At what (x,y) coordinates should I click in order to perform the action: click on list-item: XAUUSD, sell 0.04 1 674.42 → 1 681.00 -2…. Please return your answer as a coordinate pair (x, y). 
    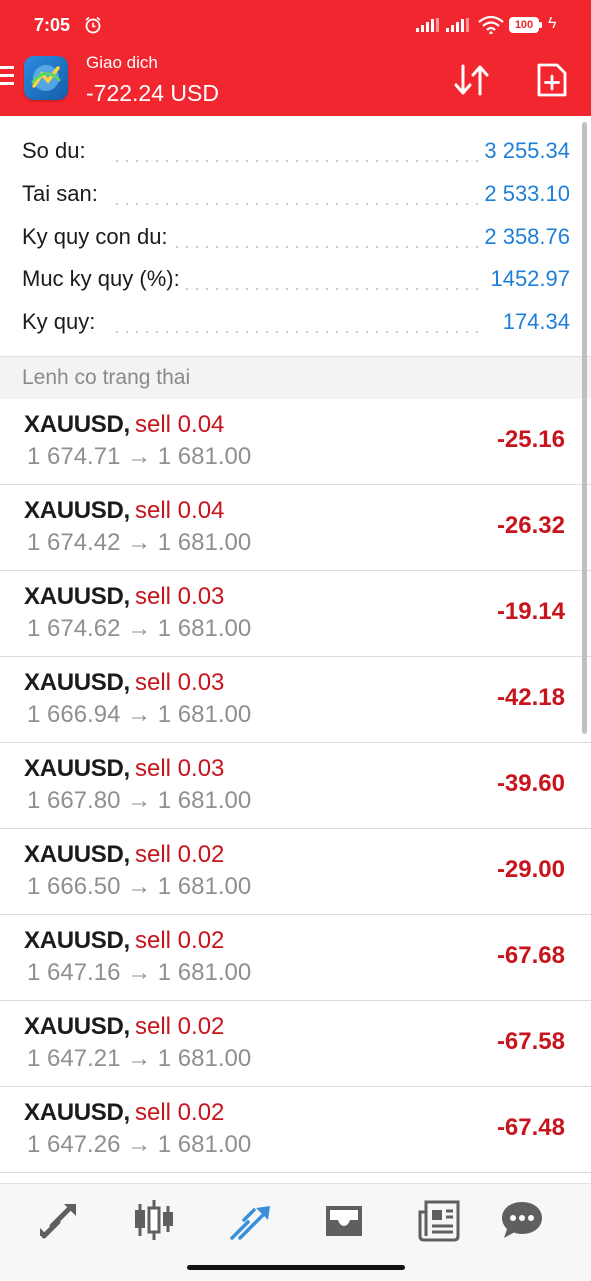
    Looking at the image, I should click on (295, 528).